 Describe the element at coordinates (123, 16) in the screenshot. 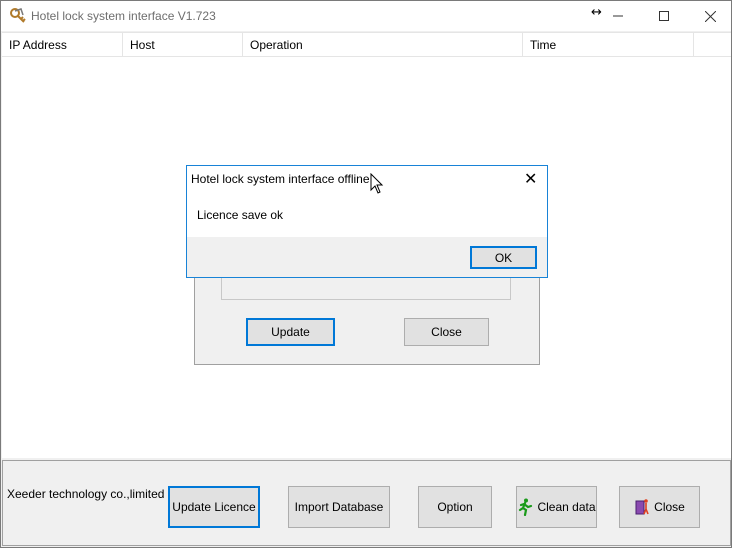

I see `window-title: Hotel lock system interface V1.723` at that location.